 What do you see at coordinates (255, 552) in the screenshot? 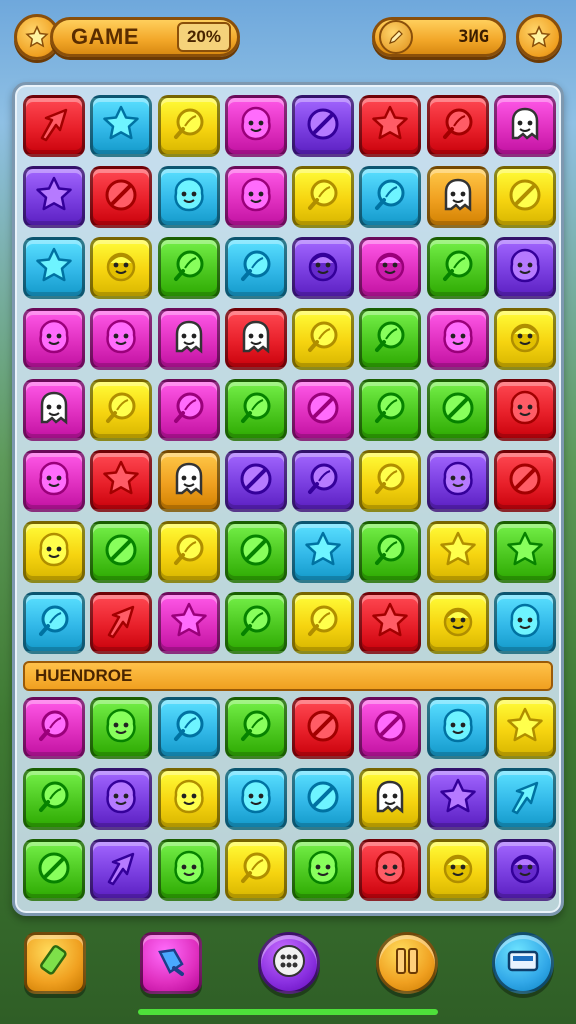
I see `top-tile-r7-c4` at bounding box center [255, 552].